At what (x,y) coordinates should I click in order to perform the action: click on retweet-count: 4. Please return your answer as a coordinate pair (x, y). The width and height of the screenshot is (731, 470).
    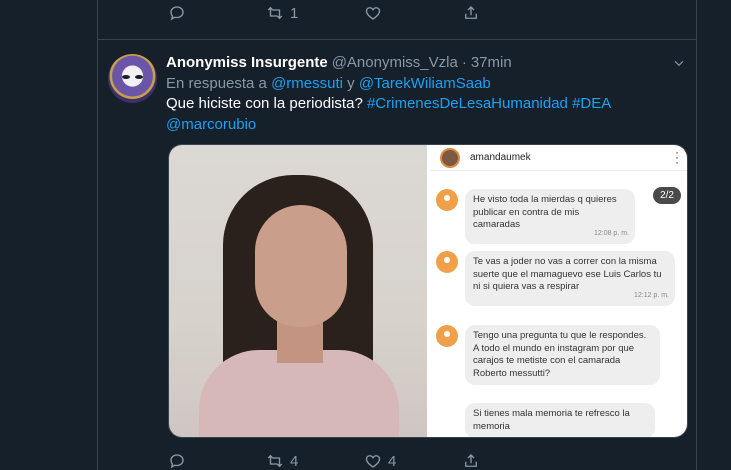
    Looking at the image, I should click on (294, 461).